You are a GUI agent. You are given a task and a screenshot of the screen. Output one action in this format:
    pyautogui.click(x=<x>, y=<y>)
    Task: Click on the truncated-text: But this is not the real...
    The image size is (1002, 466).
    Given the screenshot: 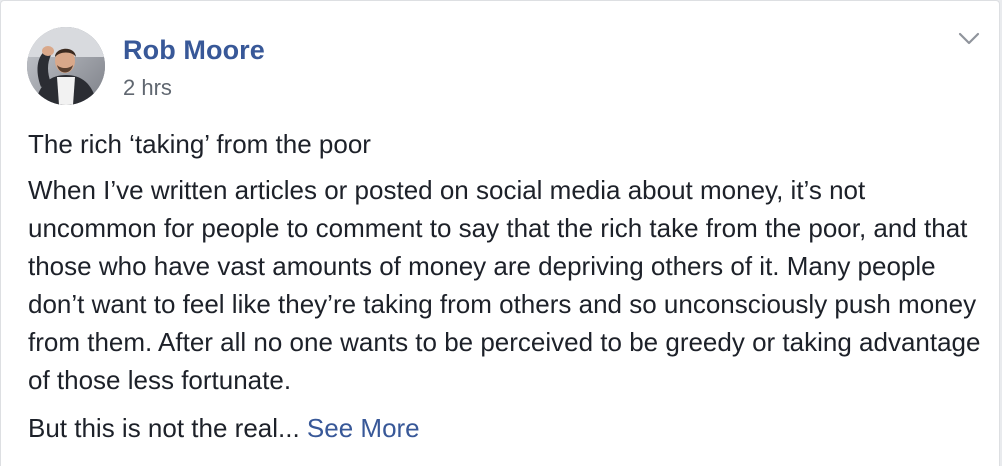 What is the action you would take?
    pyautogui.click(x=167, y=428)
    